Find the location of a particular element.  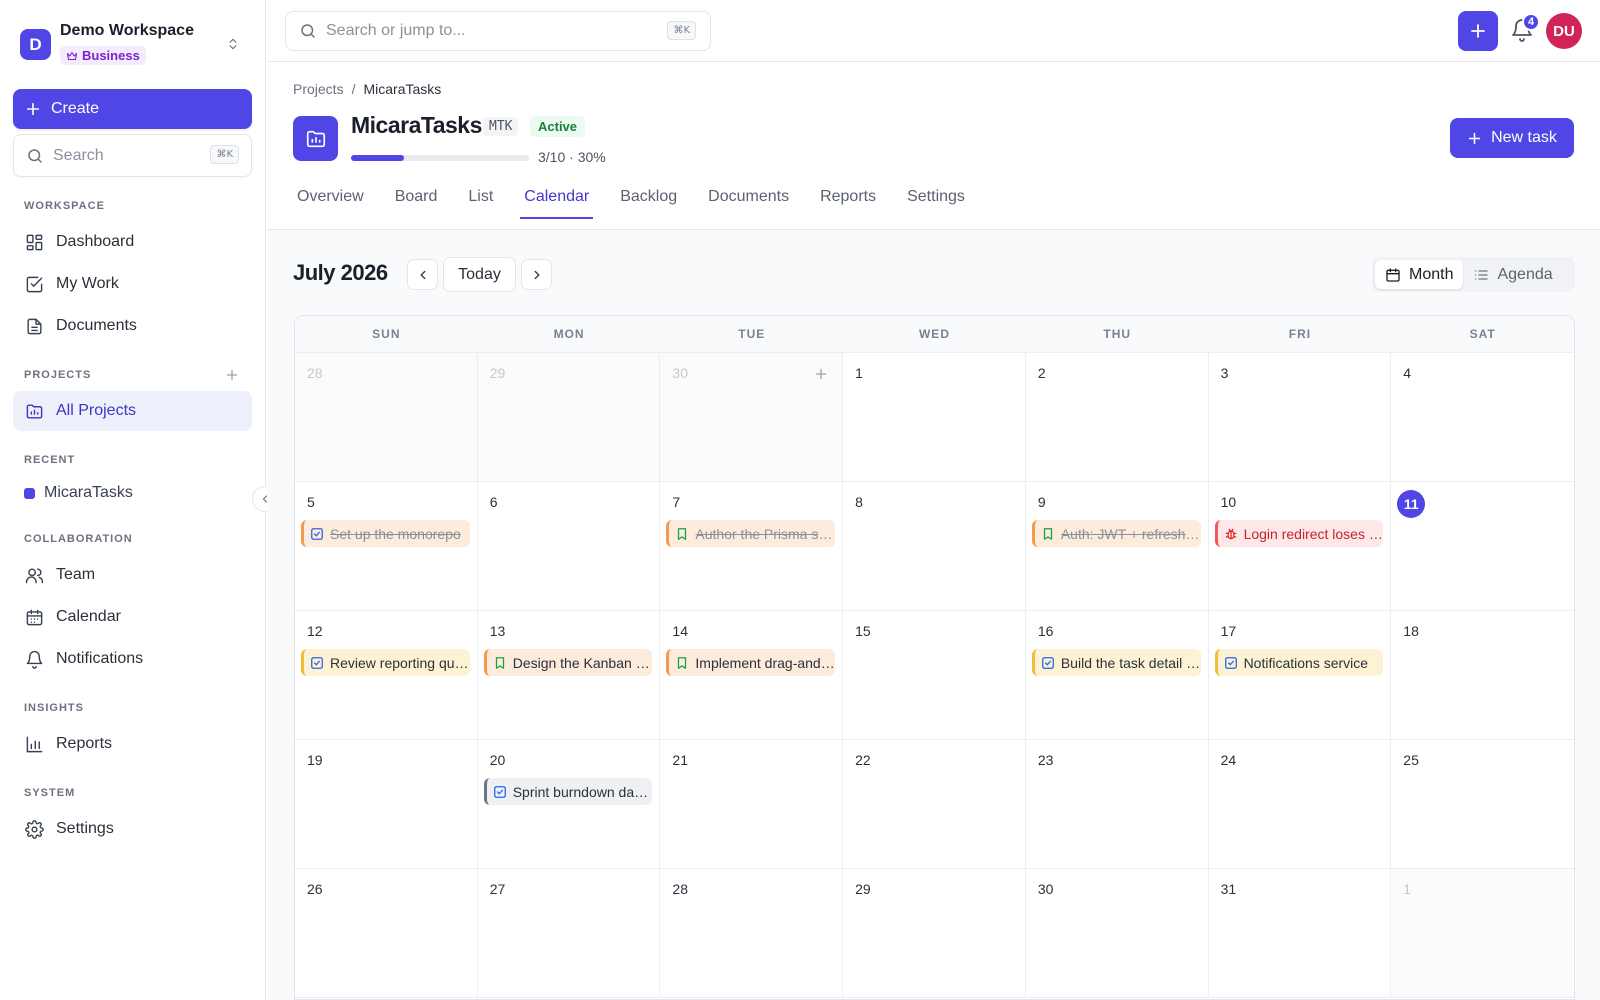

recent-project-label: MicaraTasks is located at coordinates (88, 492).